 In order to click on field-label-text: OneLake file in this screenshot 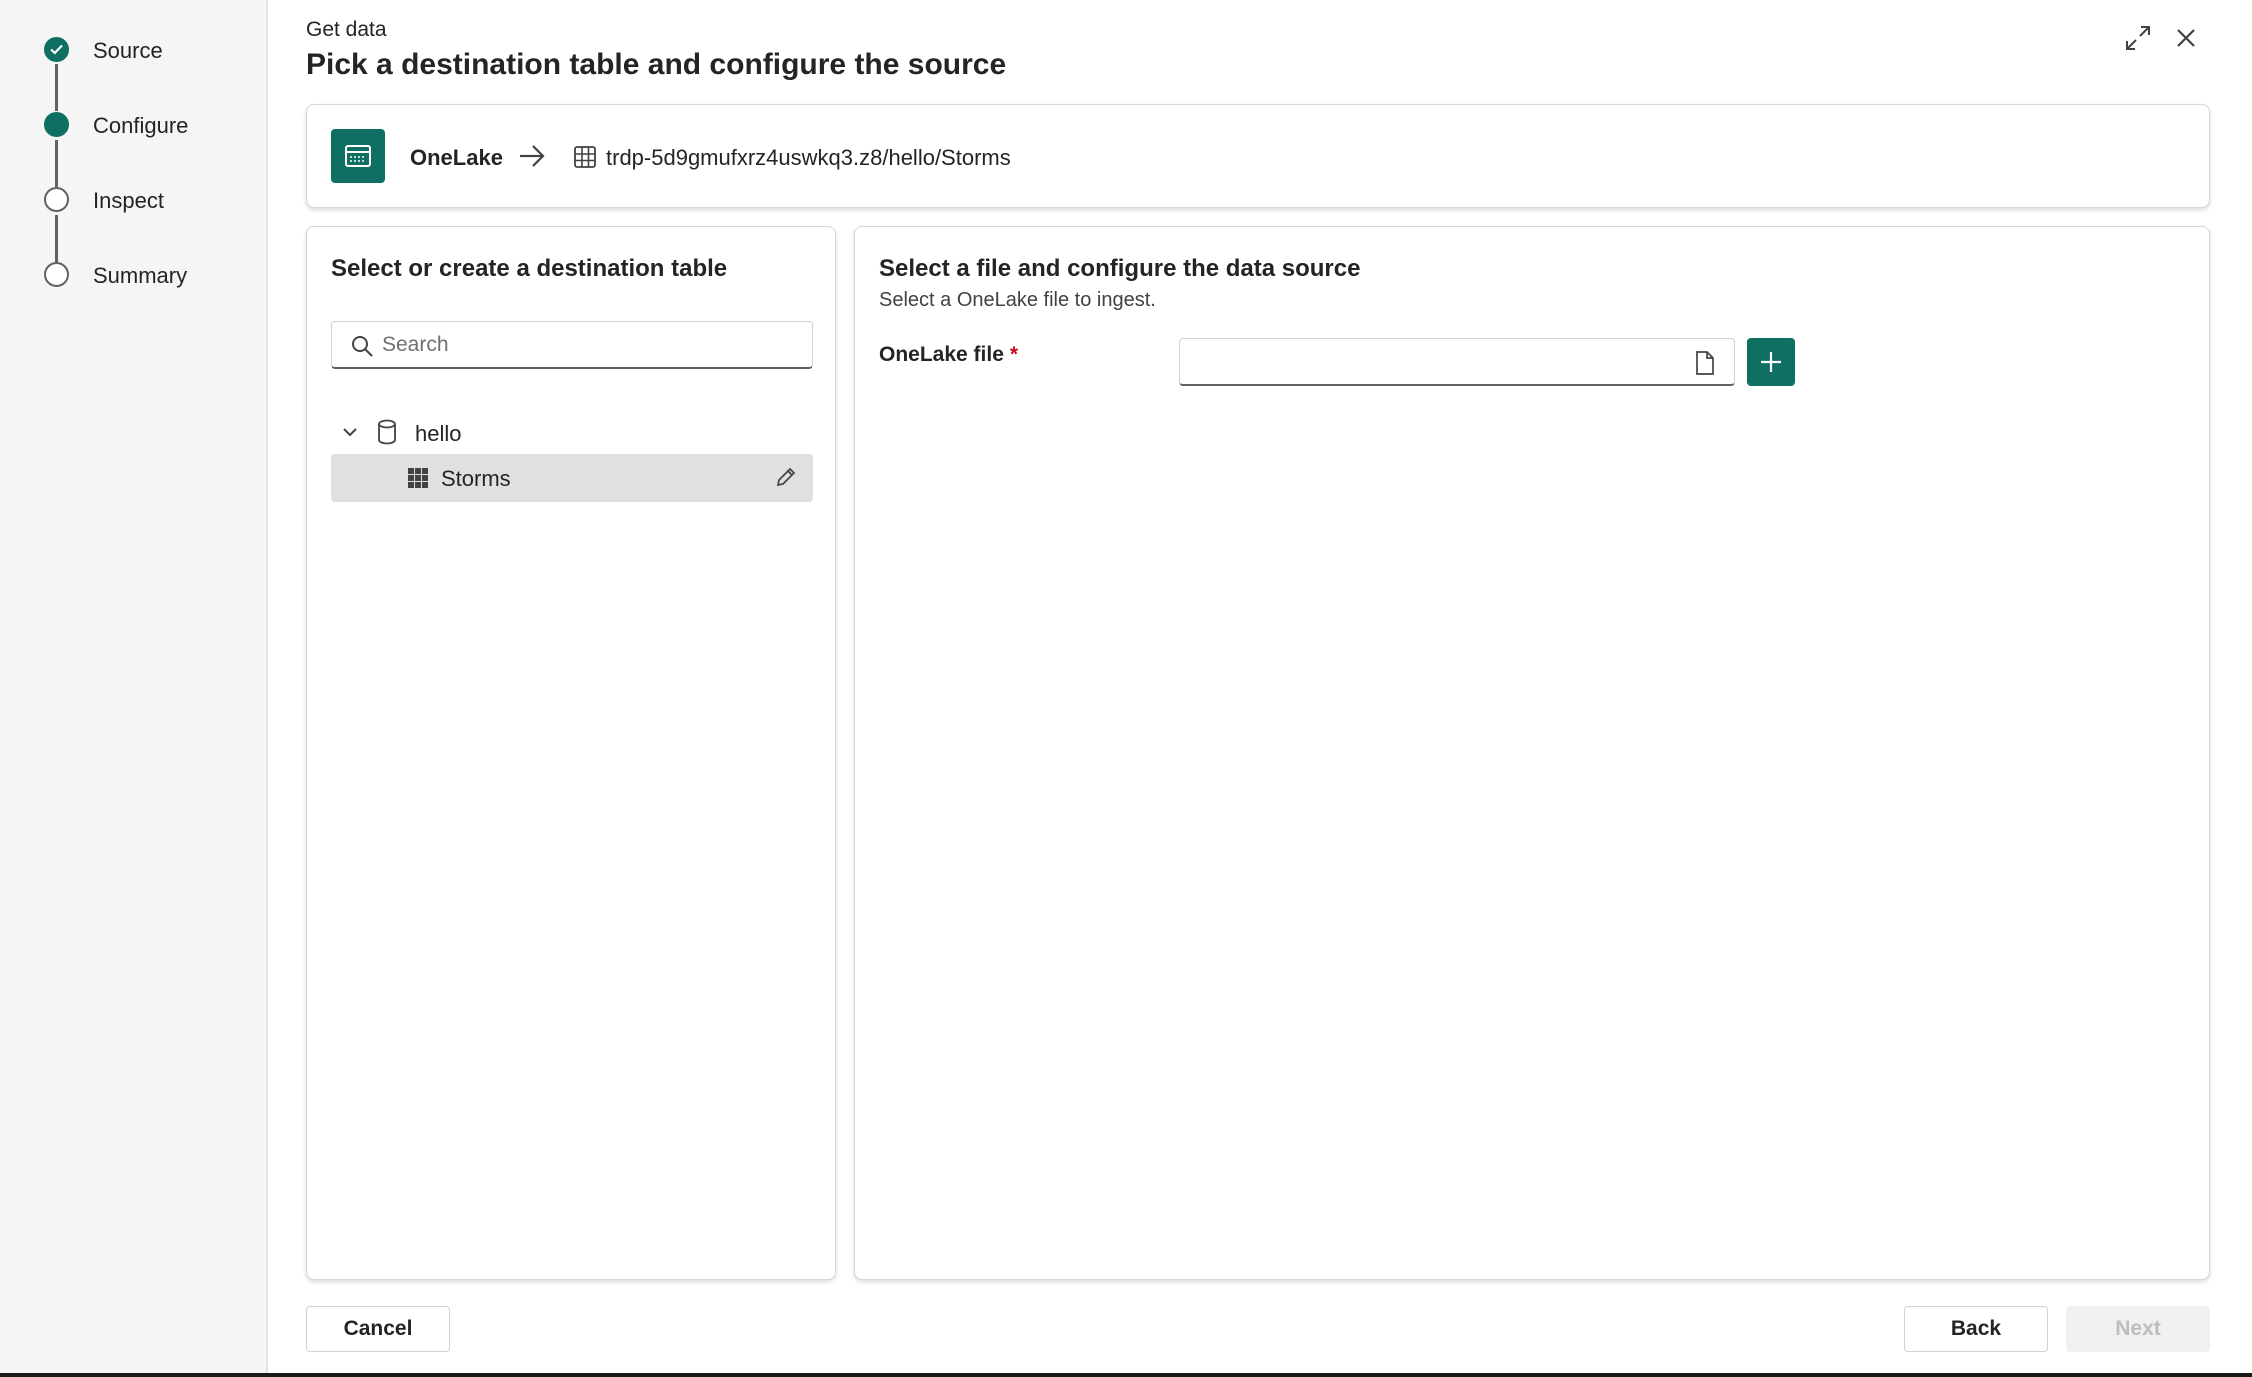, I will do `click(941, 354)`.